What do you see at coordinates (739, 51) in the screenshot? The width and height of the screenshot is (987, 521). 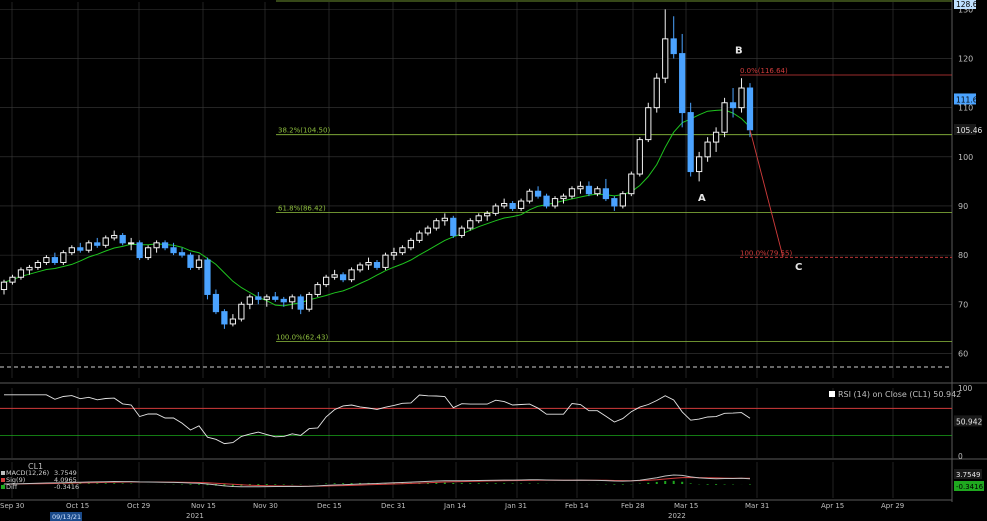 I see `wave-label: B` at bounding box center [739, 51].